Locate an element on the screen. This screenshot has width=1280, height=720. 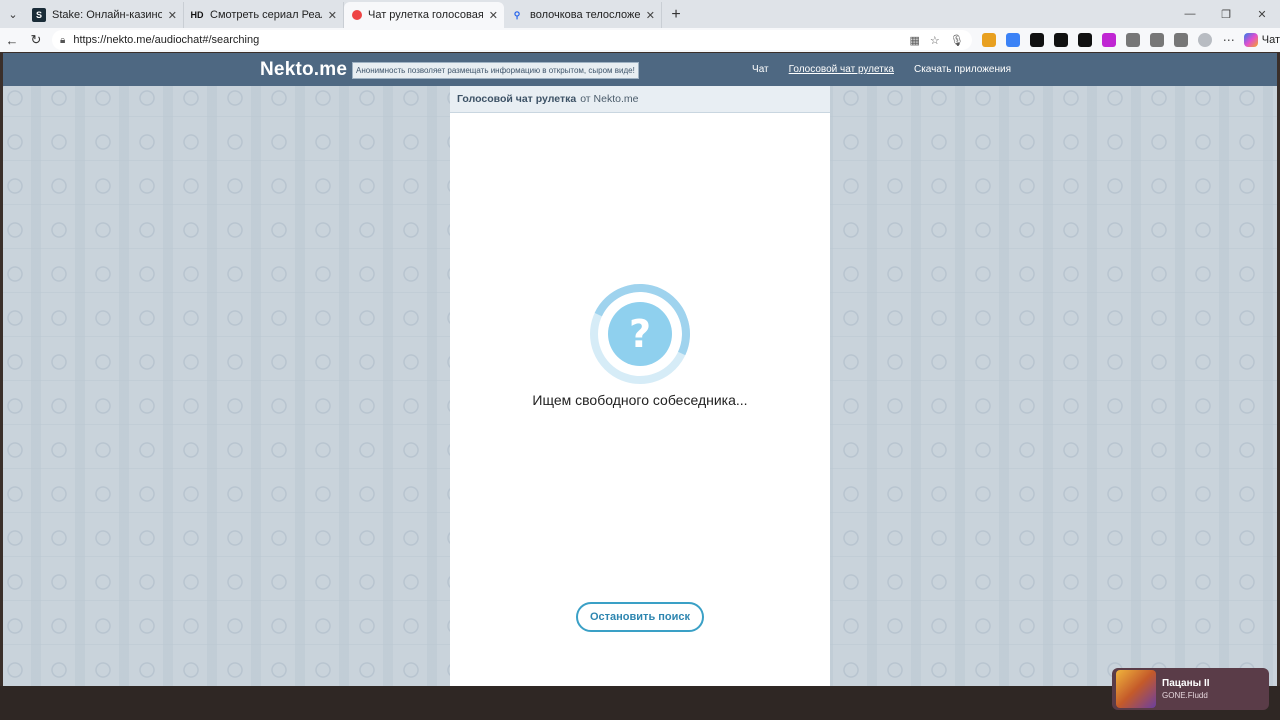
puzzle-icon is located at coordinates (1132, 40).